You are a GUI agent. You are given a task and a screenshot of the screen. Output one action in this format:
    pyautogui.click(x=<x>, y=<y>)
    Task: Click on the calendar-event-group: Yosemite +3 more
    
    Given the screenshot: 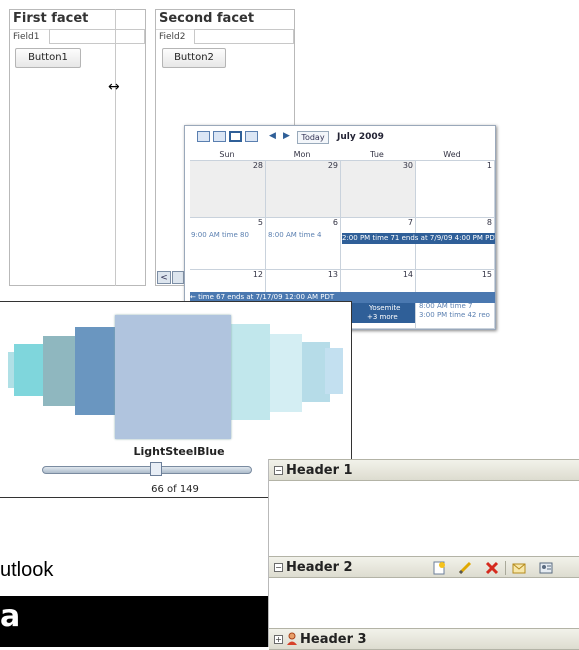 What is the action you would take?
    pyautogui.click(x=378, y=313)
    